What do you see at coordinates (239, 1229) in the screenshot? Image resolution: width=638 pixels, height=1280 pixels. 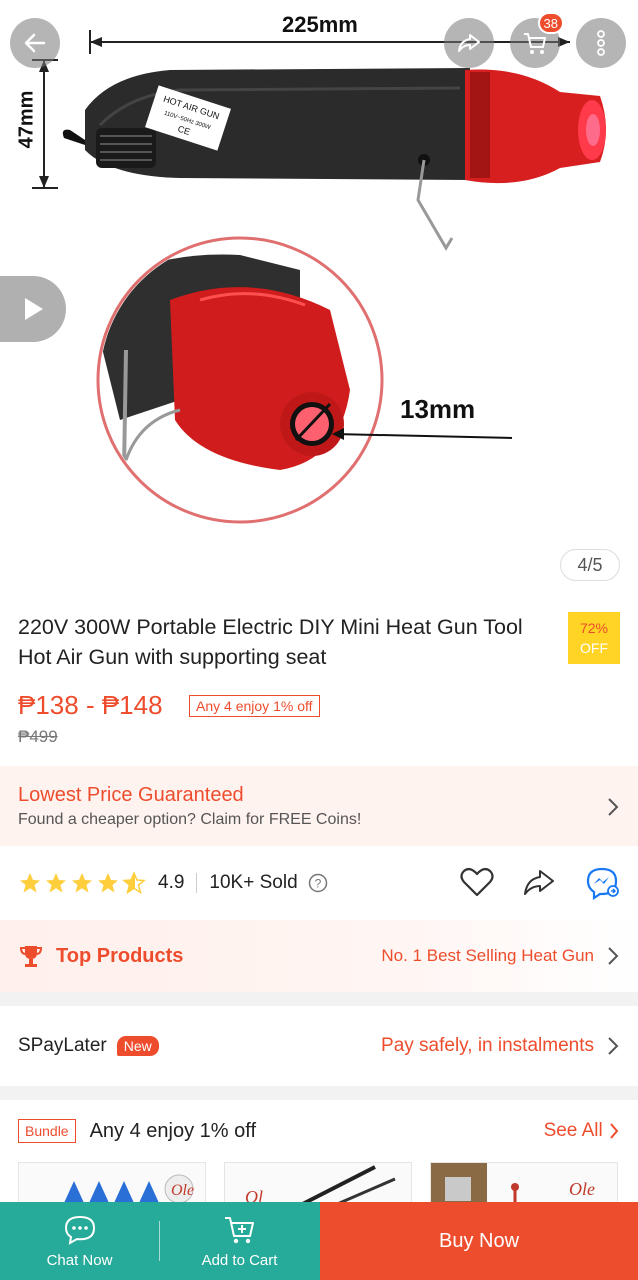 I see `add-to-cart-icon` at bounding box center [239, 1229].